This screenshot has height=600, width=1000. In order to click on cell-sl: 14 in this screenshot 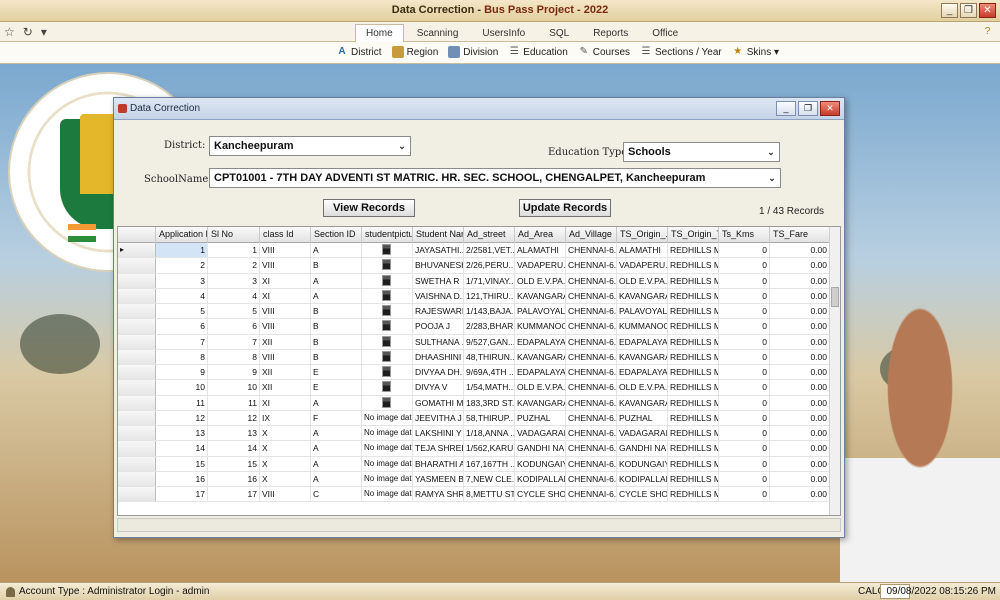, I will do `click(234, 448)`.